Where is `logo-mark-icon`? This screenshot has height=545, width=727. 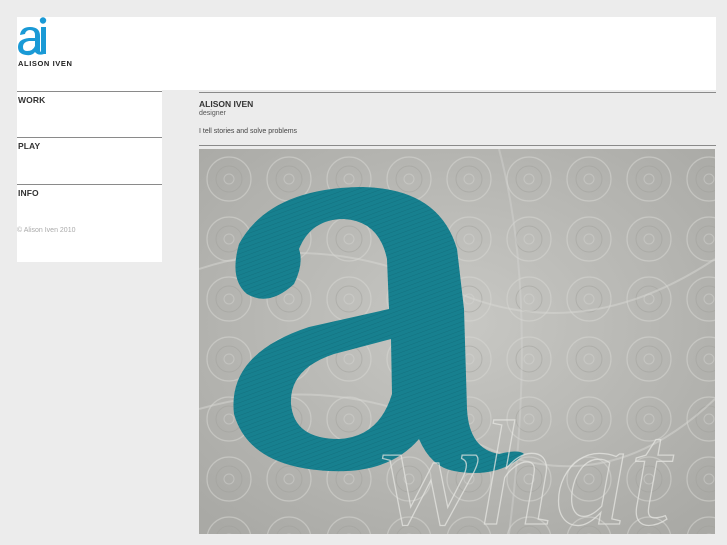 logo-mark-icon is located at coordinates (32, 36).